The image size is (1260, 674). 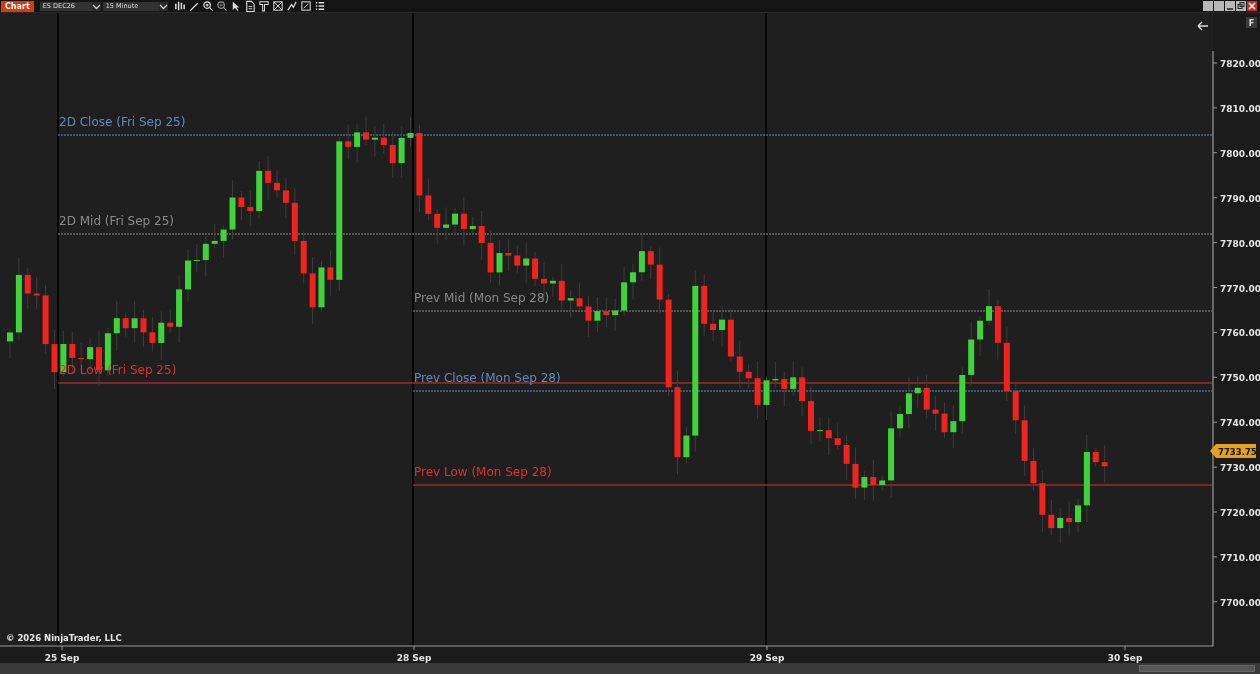 I want to click on pencil-icon, so click(x=193, y=6).